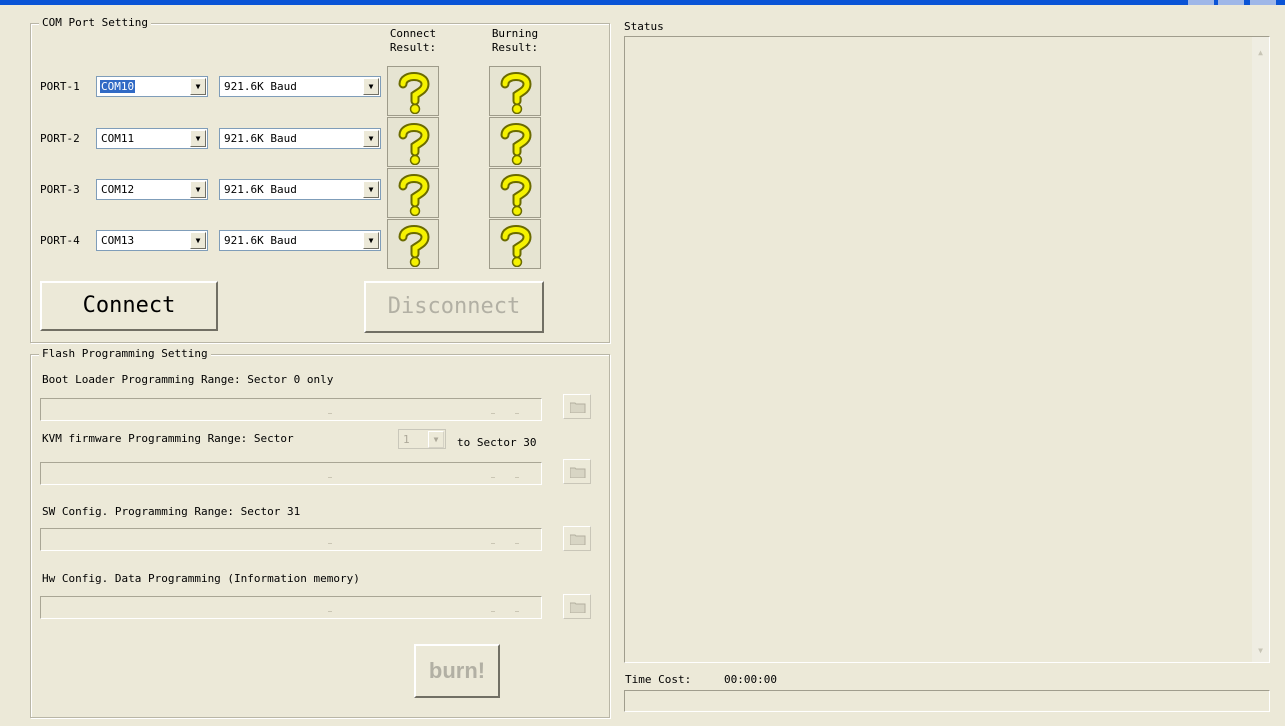  I want to click on port-1-baud-select: 921.6K Baud ▼, so click(300, 86).